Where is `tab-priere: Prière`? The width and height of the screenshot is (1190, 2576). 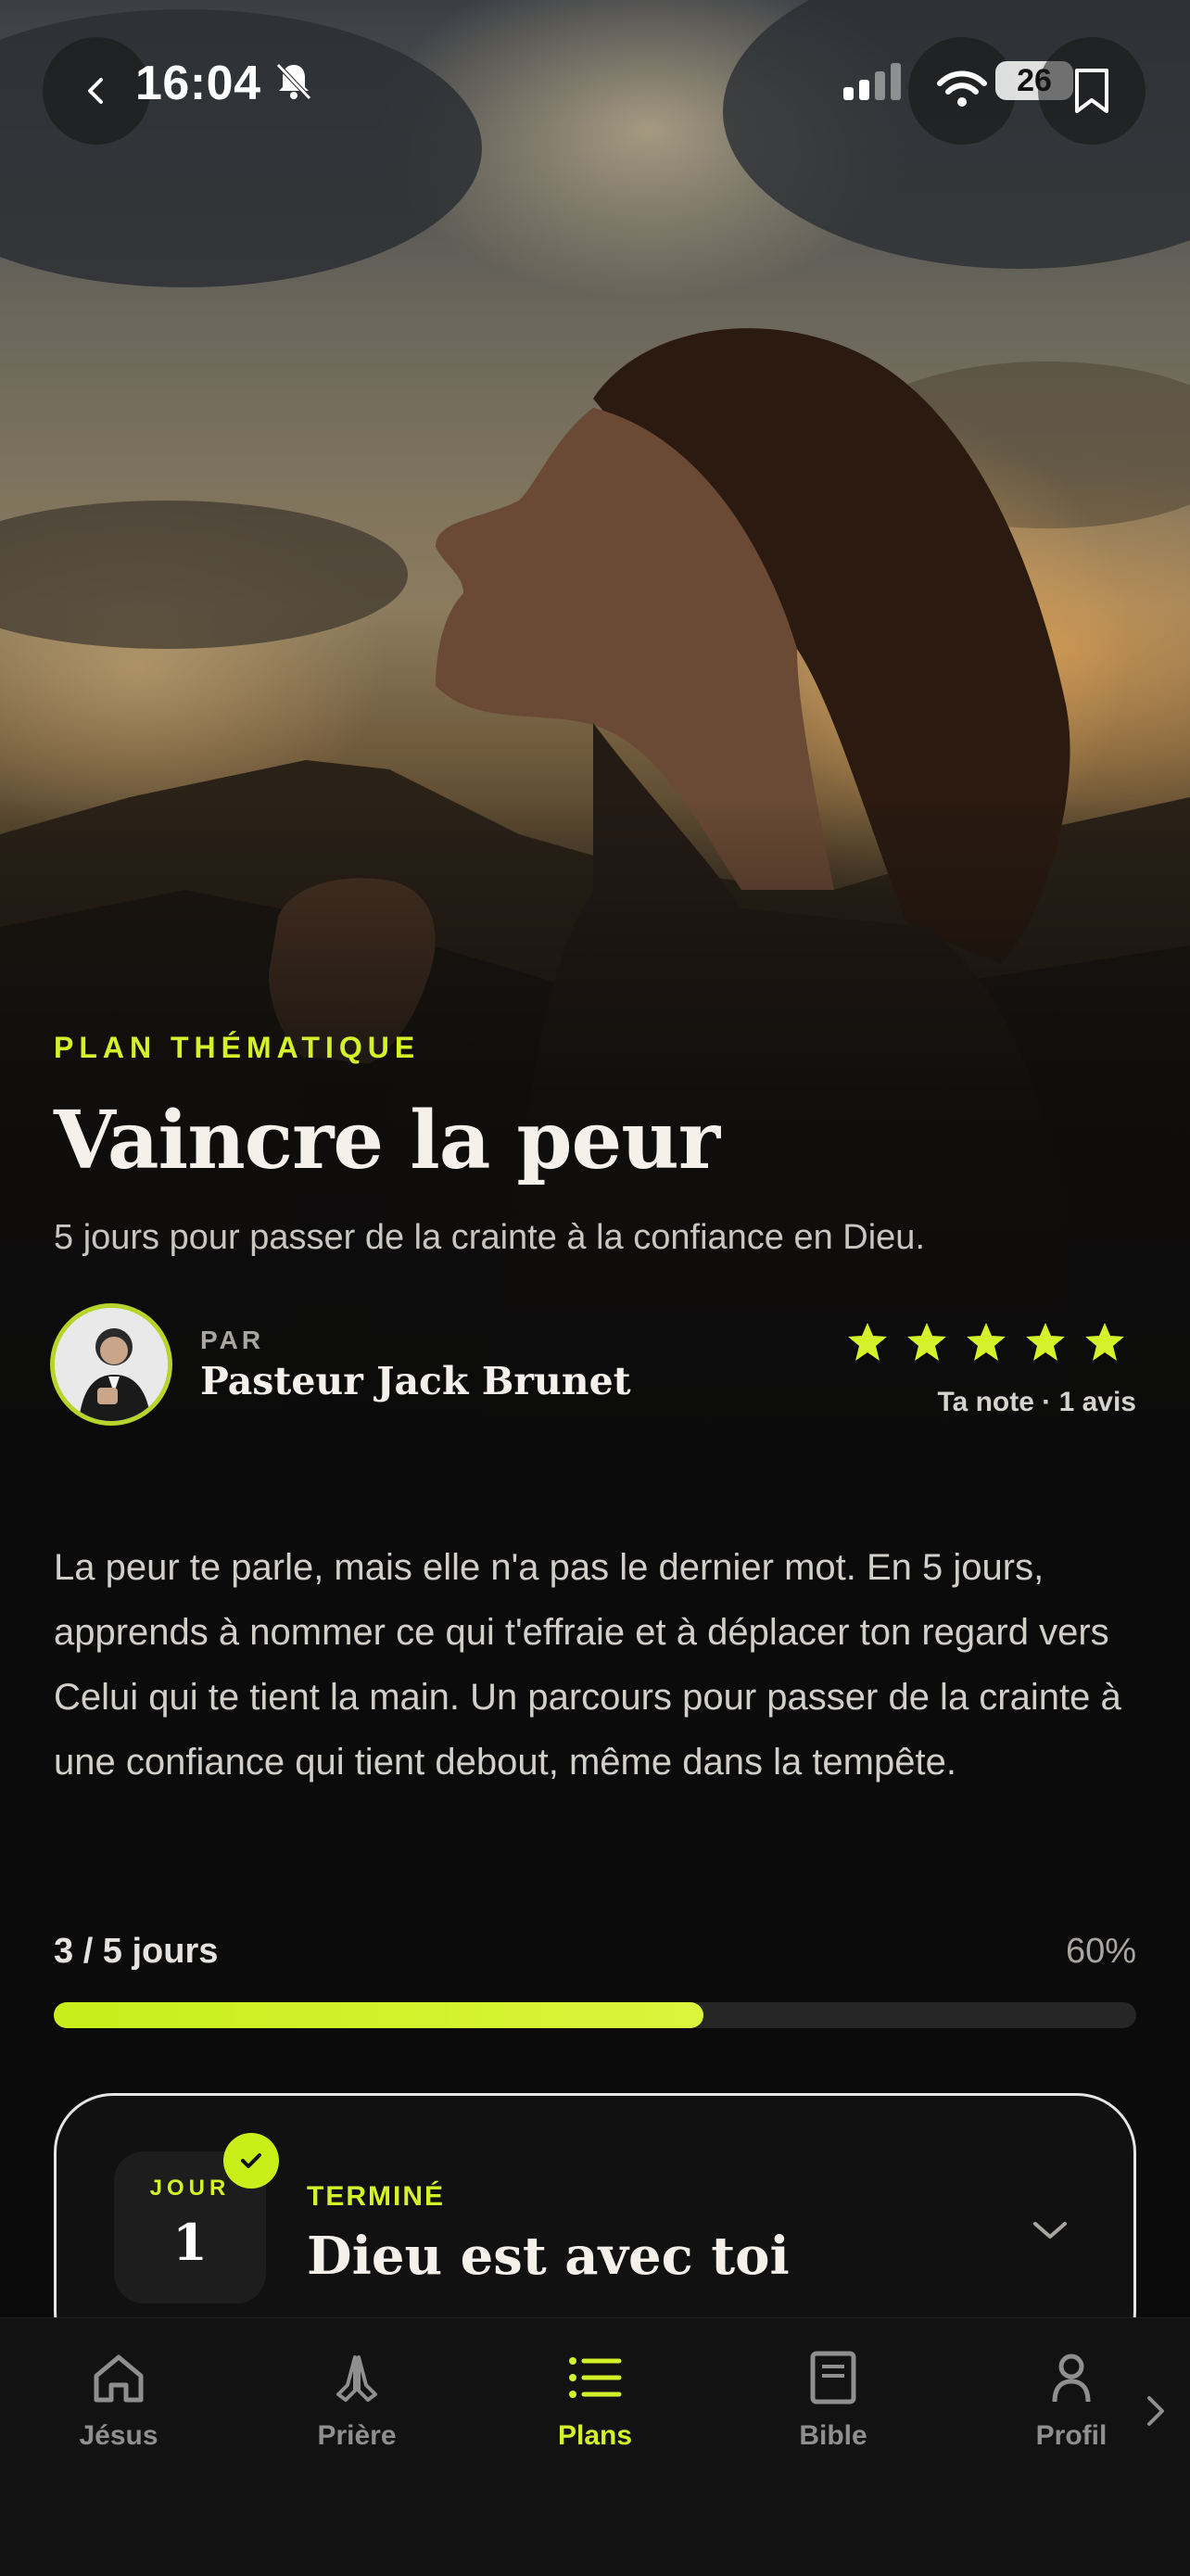
tab-priere: Prière is located at coordinates (356, 2410).